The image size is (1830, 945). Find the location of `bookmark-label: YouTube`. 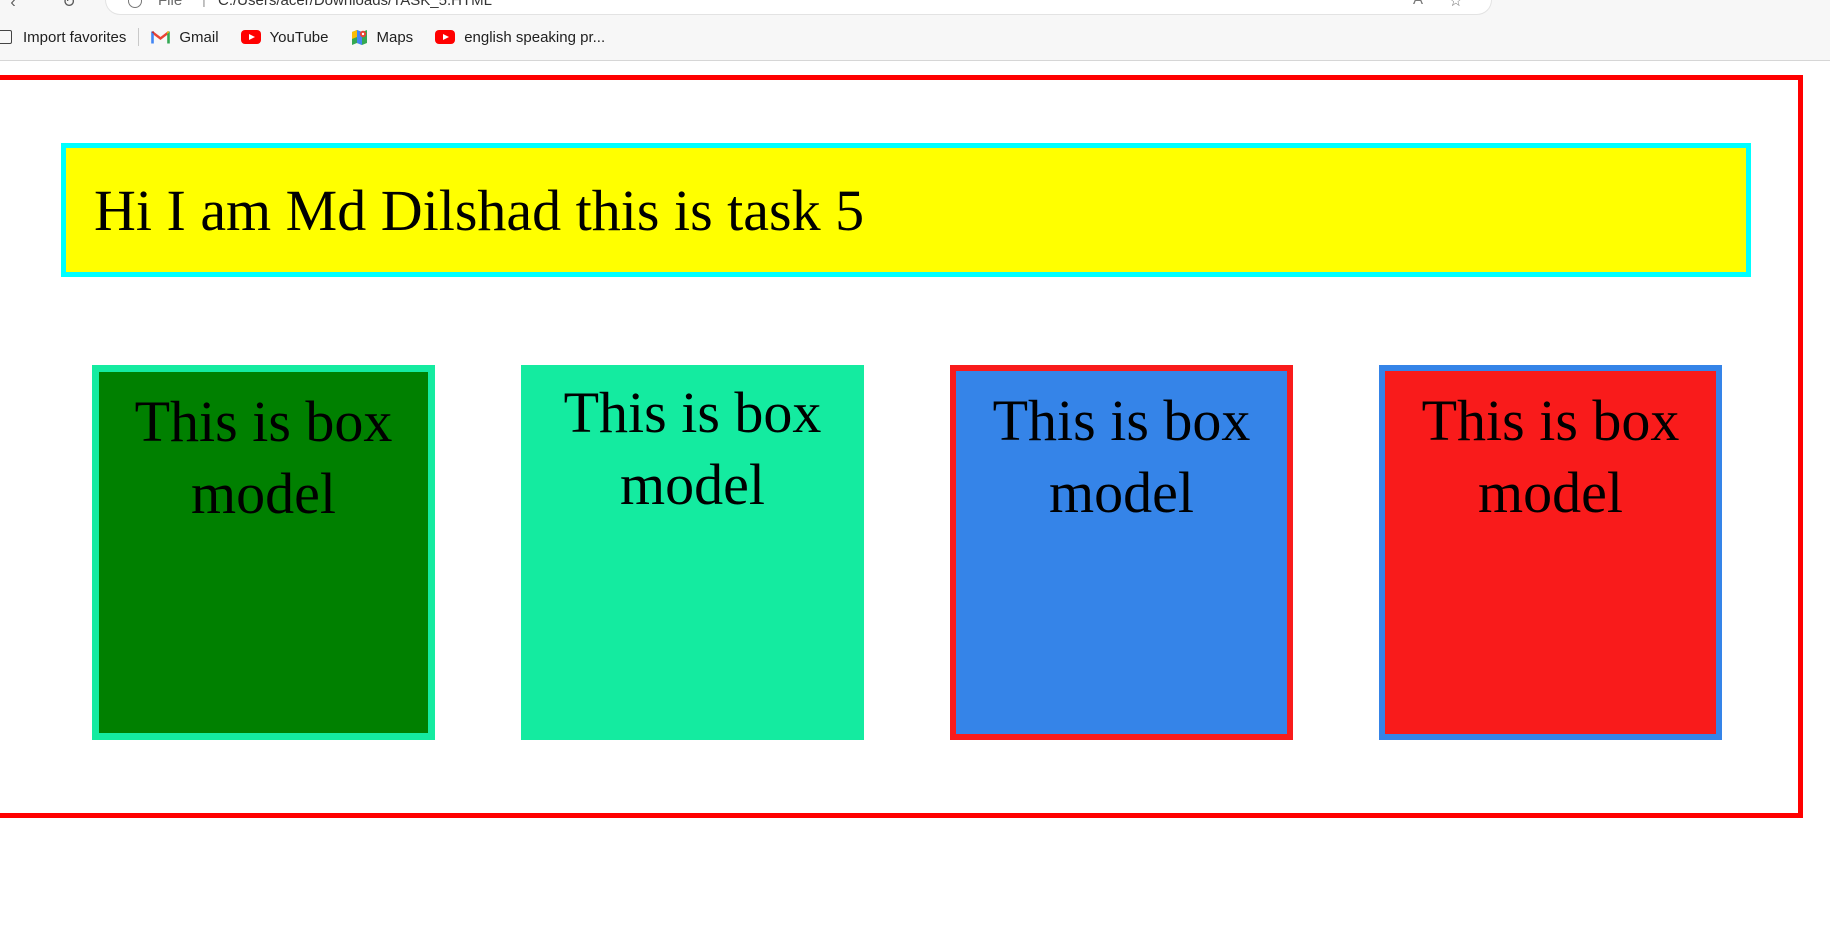

bookmark-label: YouTube is located at coordinates (299, 37).